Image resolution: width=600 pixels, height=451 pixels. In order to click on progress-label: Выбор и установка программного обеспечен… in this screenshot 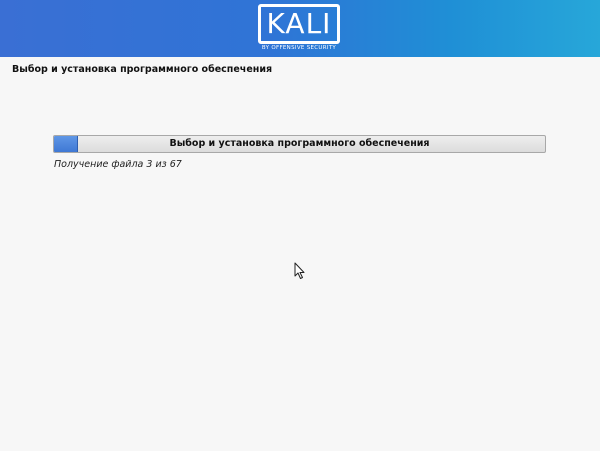, I will do `click(299, 143)`.